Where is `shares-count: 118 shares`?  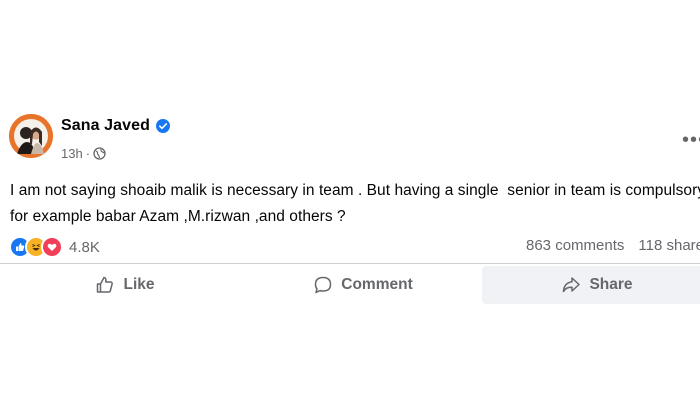 shares-count: 118 shares is located at coordinates (669, 245).